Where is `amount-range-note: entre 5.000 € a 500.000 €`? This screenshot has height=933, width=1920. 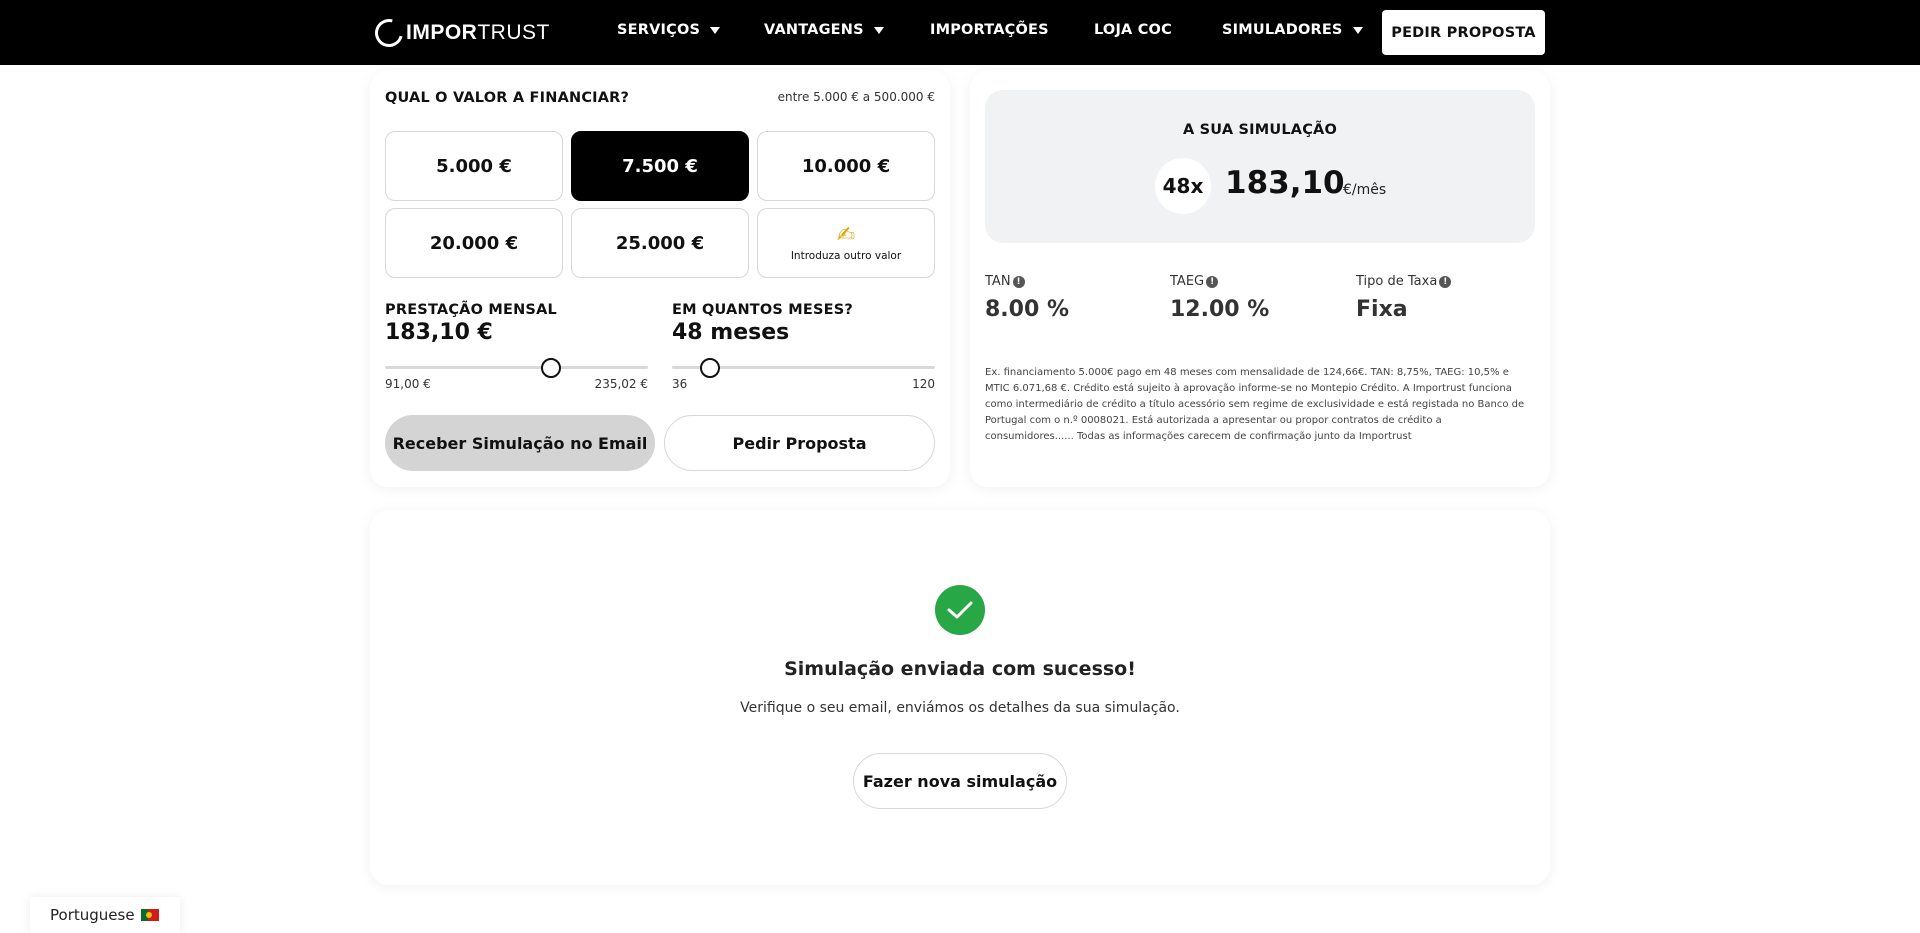 amount-range-note: entre 5.000 € a 500.000 € is located at coordinates (856, 97).